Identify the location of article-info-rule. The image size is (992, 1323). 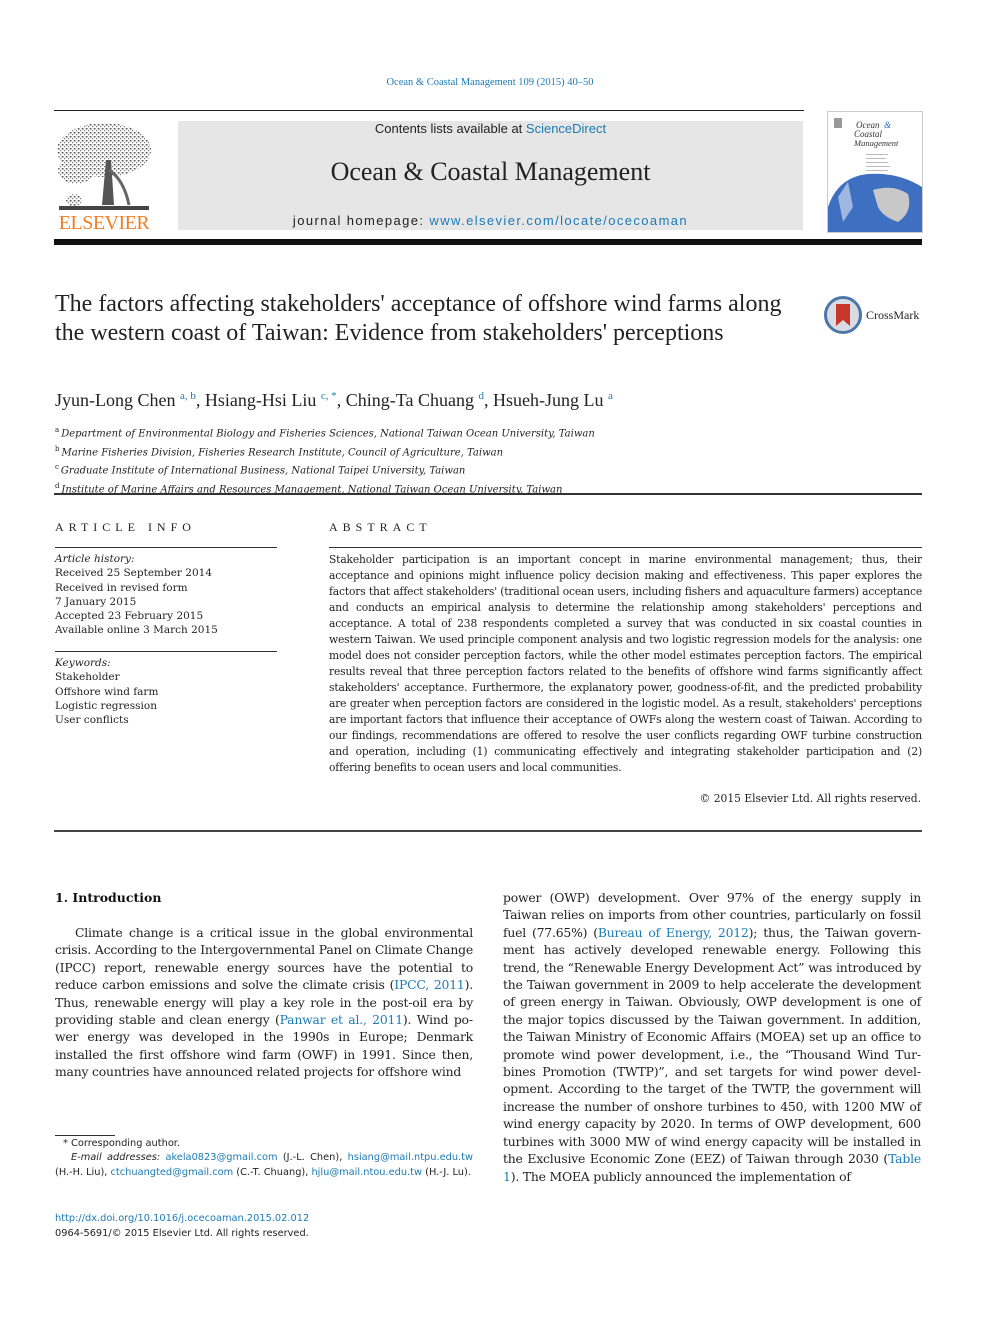
(166, 547).